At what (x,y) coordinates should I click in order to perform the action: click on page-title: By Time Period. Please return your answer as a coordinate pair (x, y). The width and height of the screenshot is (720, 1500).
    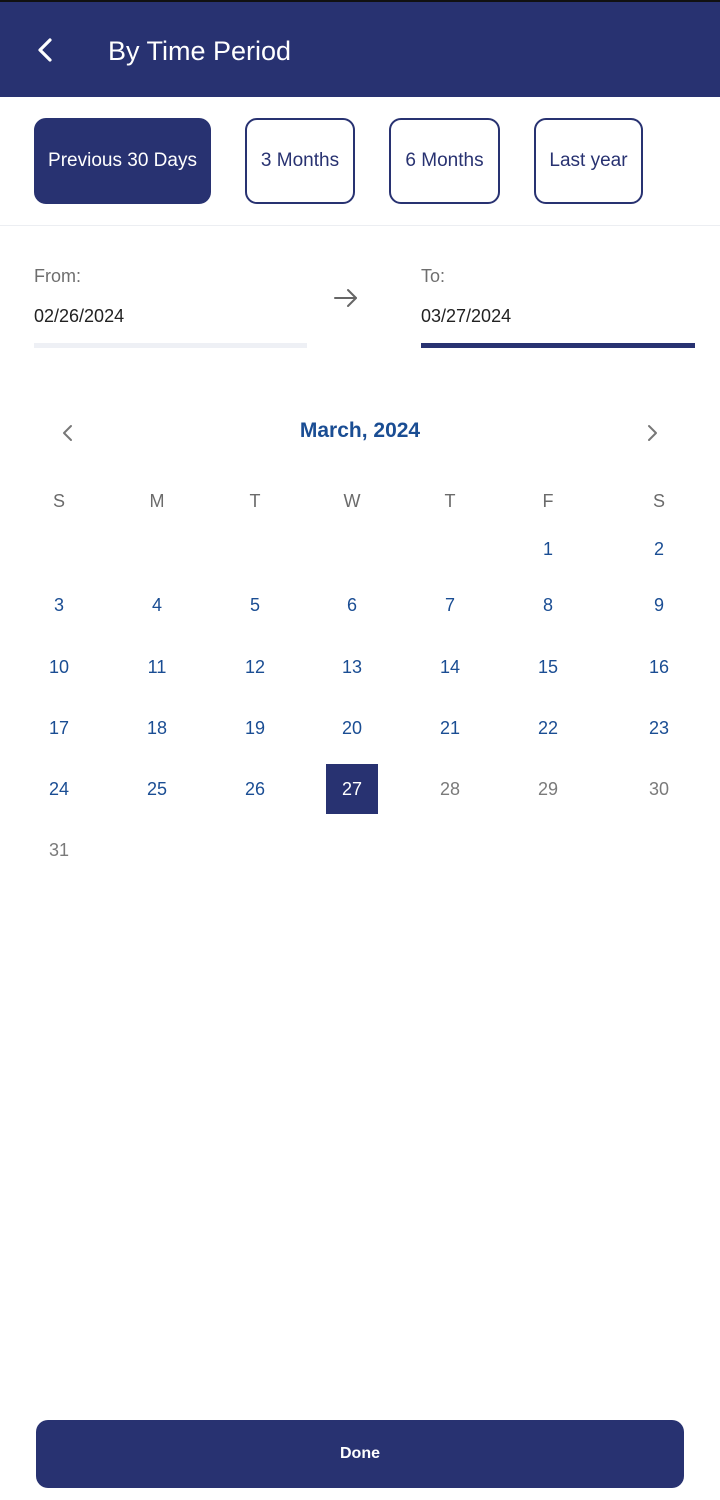
    Looking at the image, I should click on (200, 51).